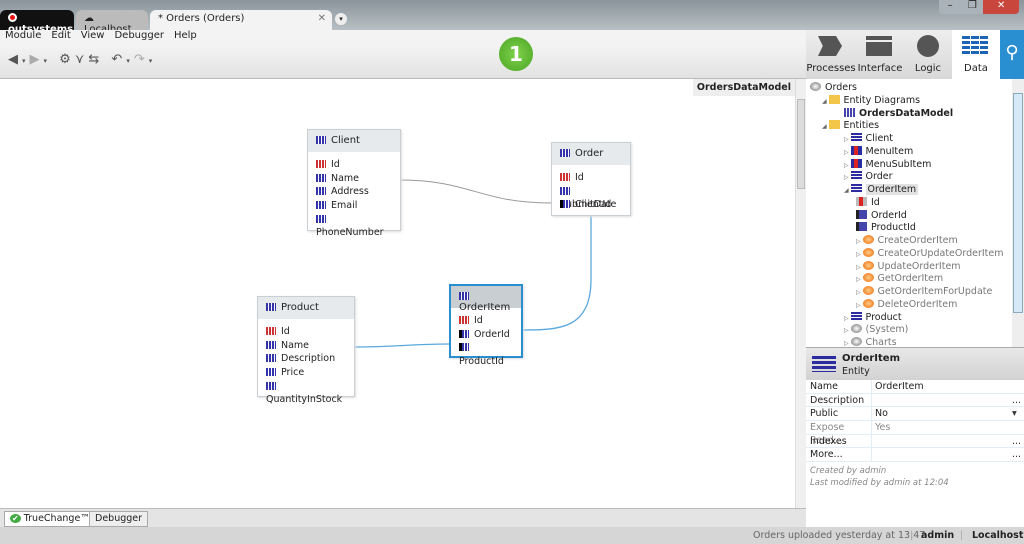 Image resolution: width=1024 pixels, height=544 pixels. I want to click on property-value: Yes, so click(942, 427).